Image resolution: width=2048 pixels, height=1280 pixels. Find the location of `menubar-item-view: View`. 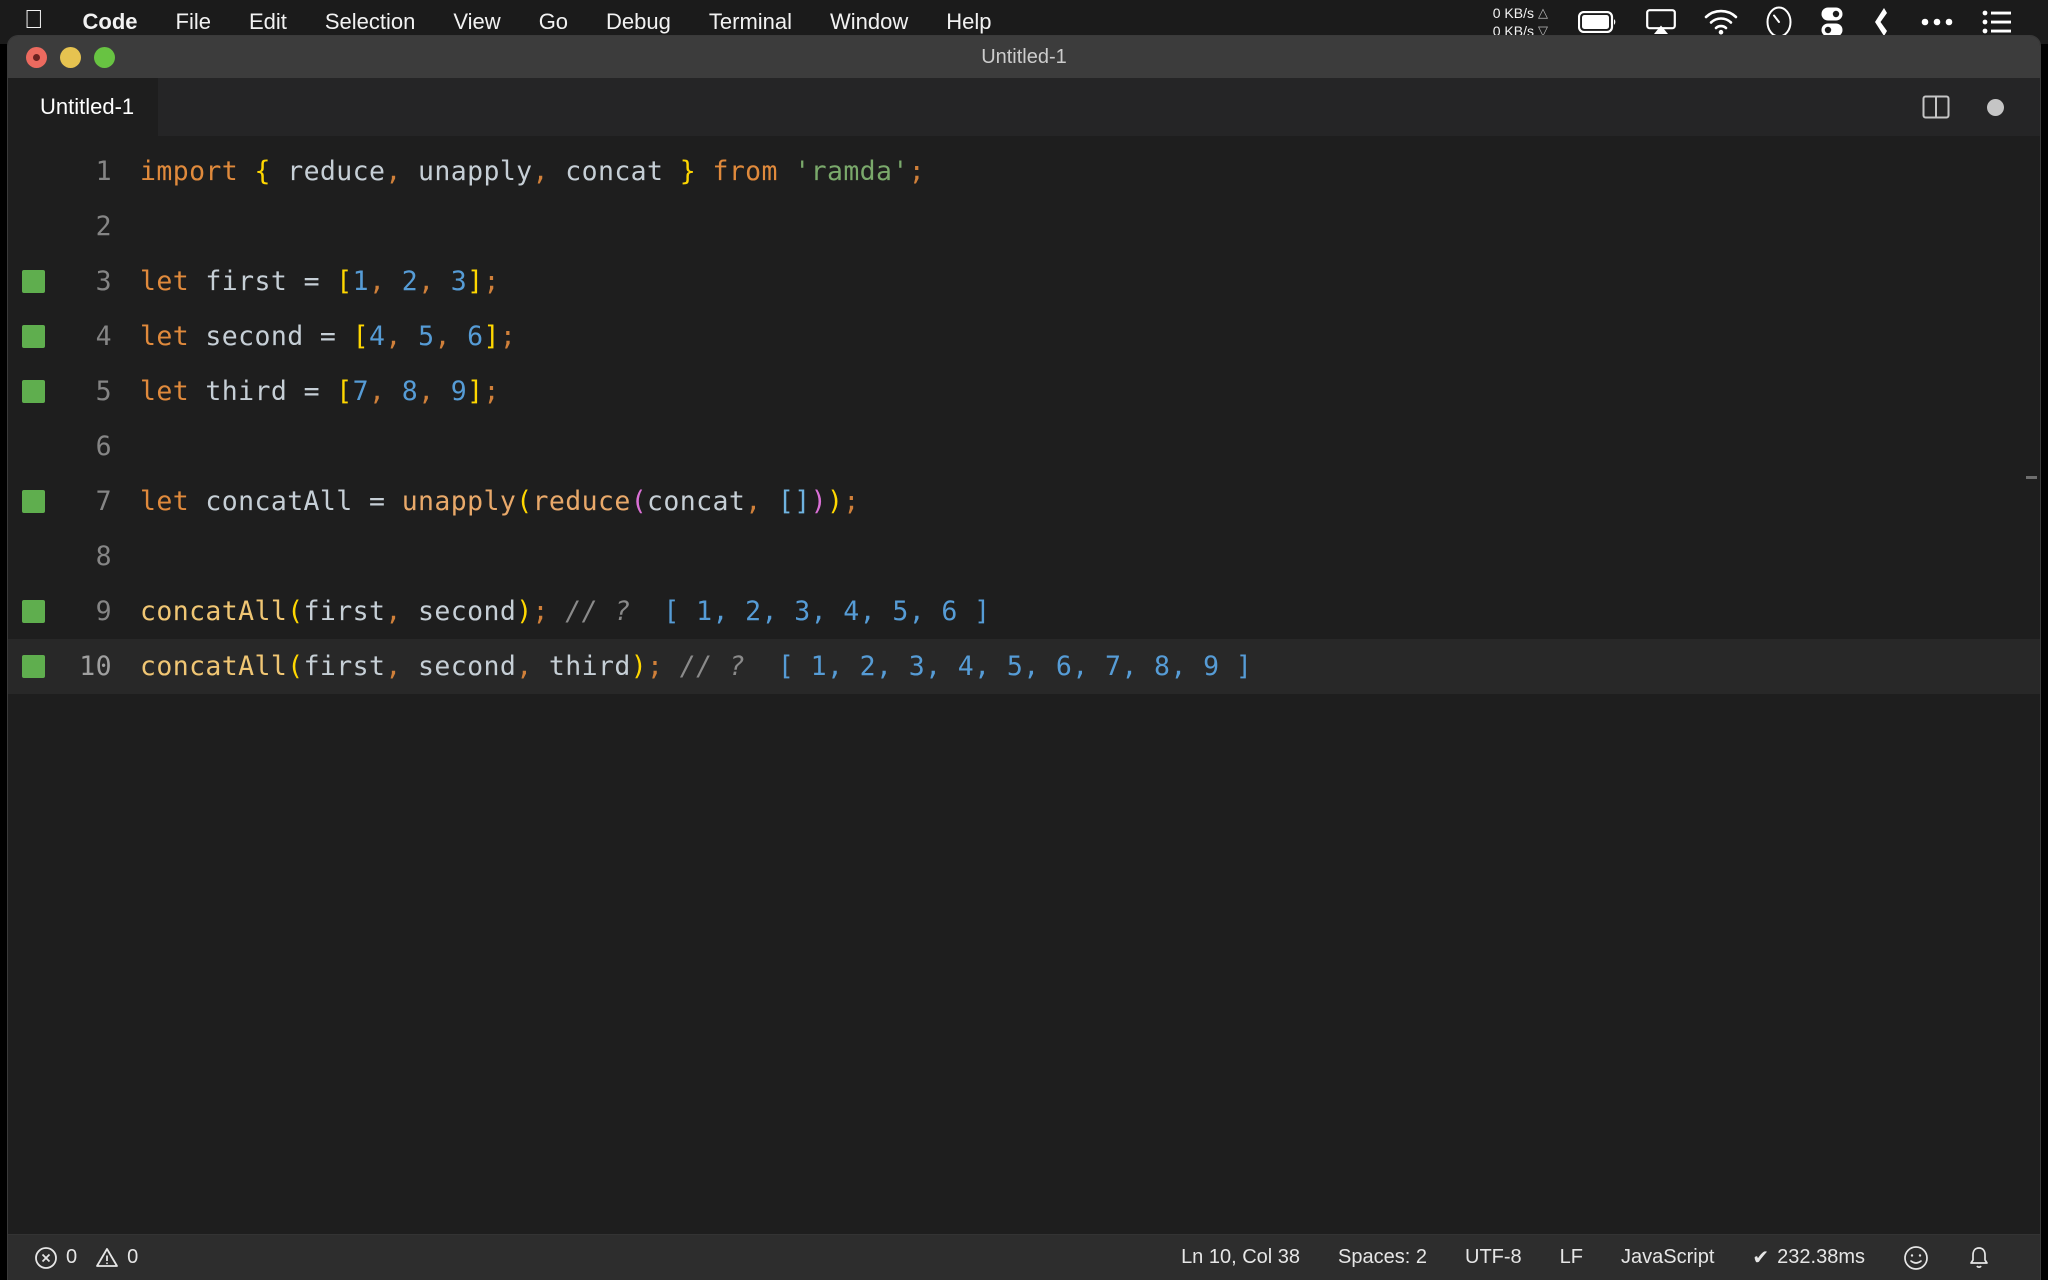

menubar-item-view: View is located at coordinates (476, 22).